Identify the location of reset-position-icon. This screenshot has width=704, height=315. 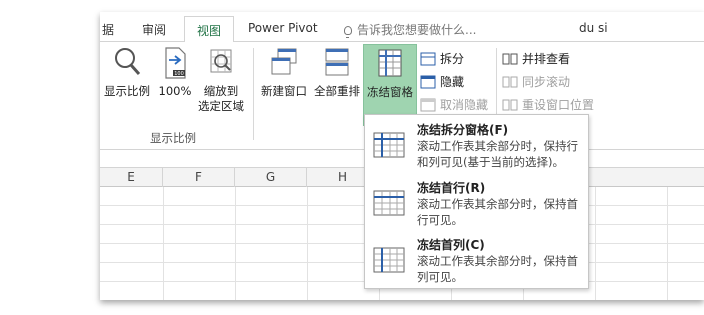
(510, 105).